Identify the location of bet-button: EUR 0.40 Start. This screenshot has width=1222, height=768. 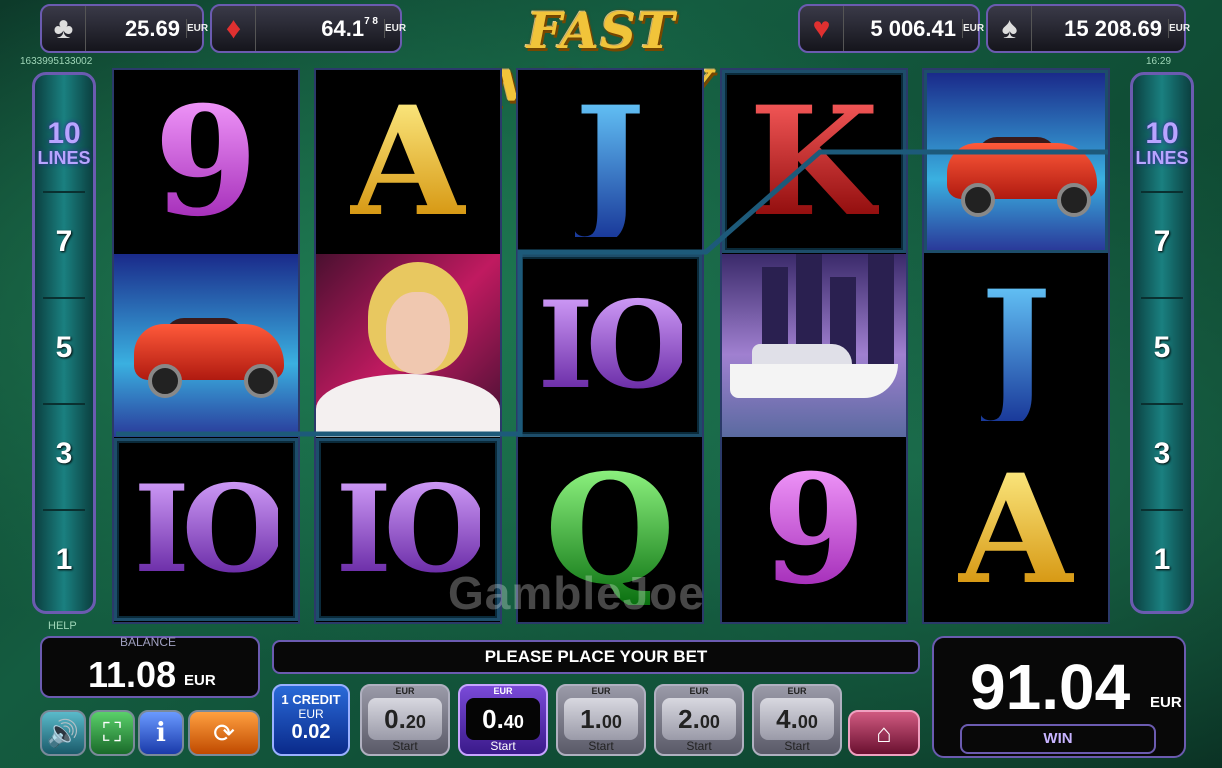
(503, 720).